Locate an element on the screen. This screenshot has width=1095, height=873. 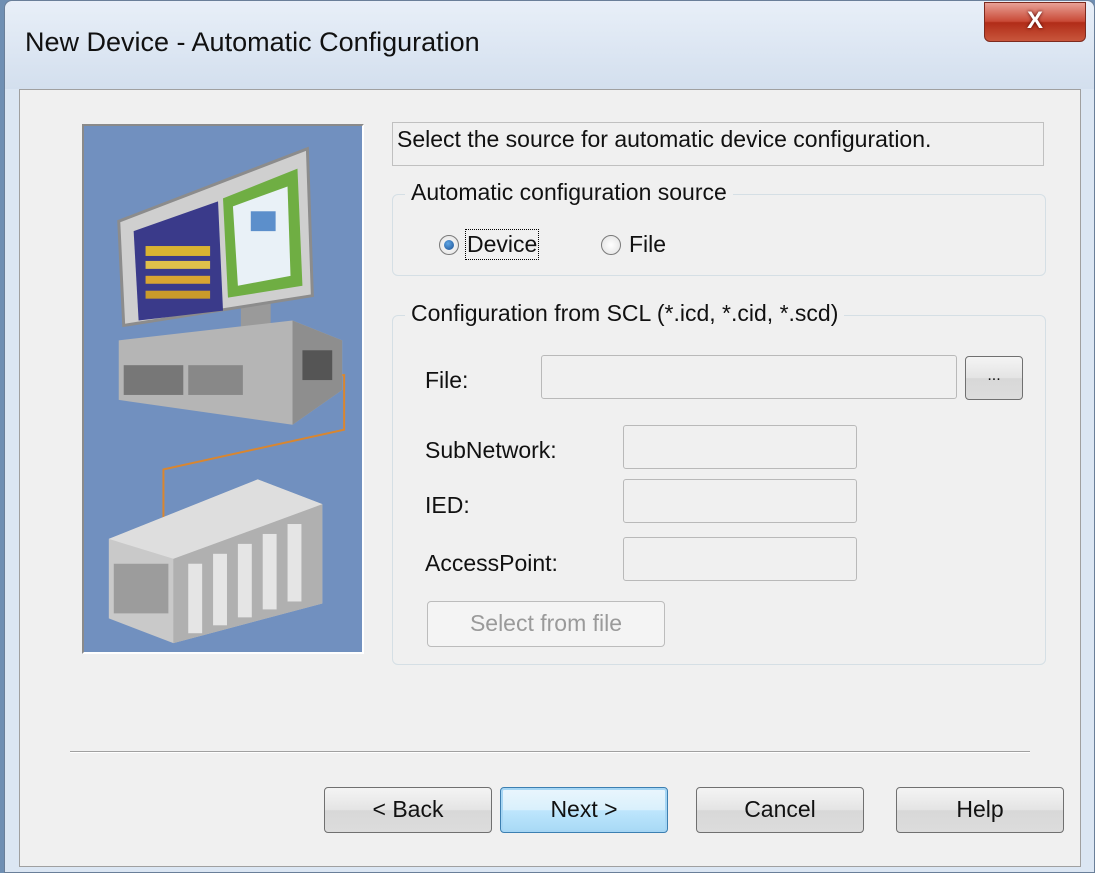
radio-checked-icon is located at coordinates (449, 244).